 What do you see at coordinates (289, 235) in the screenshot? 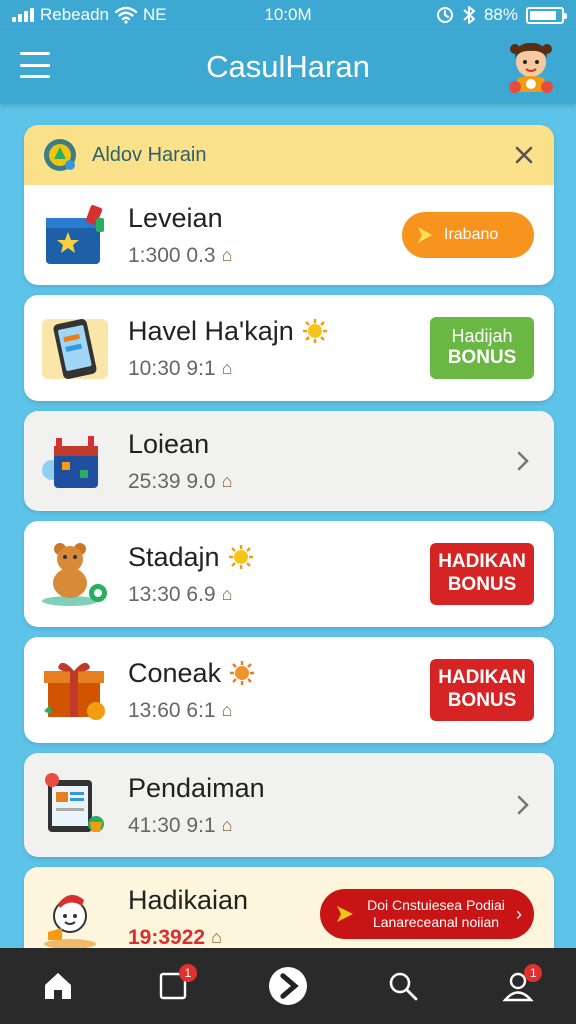
I see `list-item: Leveian 1:300 0.3 ⌂ Irabano` at bounding box center [289, 235].